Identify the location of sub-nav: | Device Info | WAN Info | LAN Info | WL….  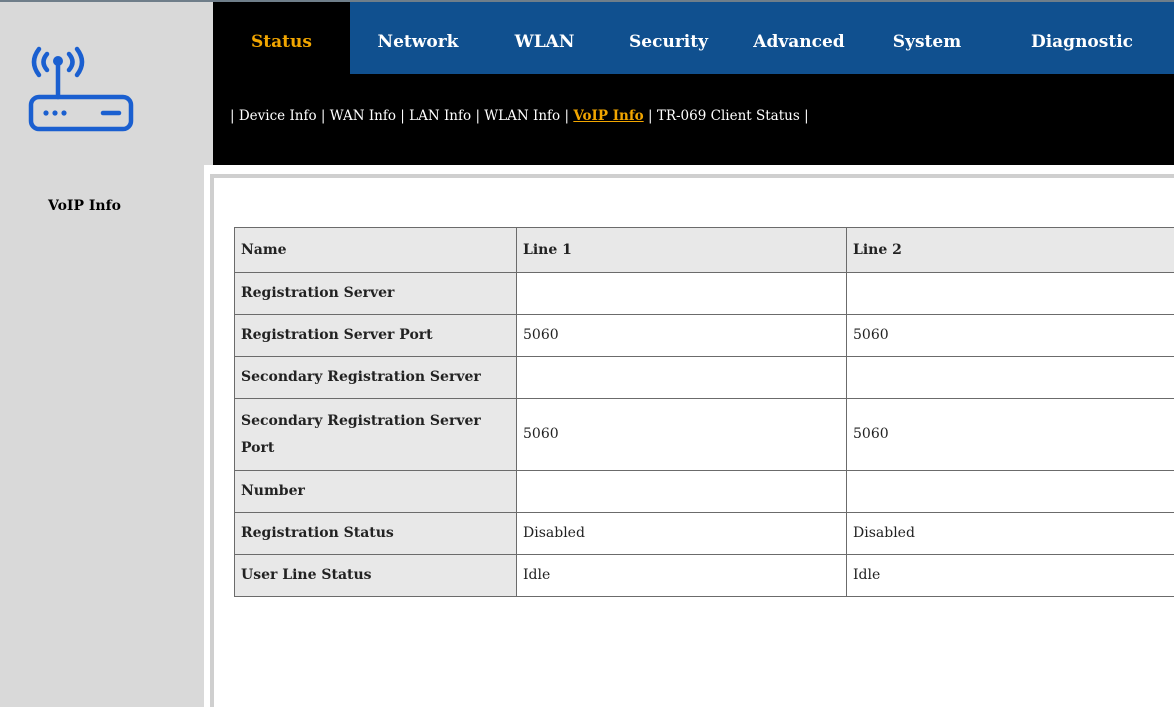
(519, 116).